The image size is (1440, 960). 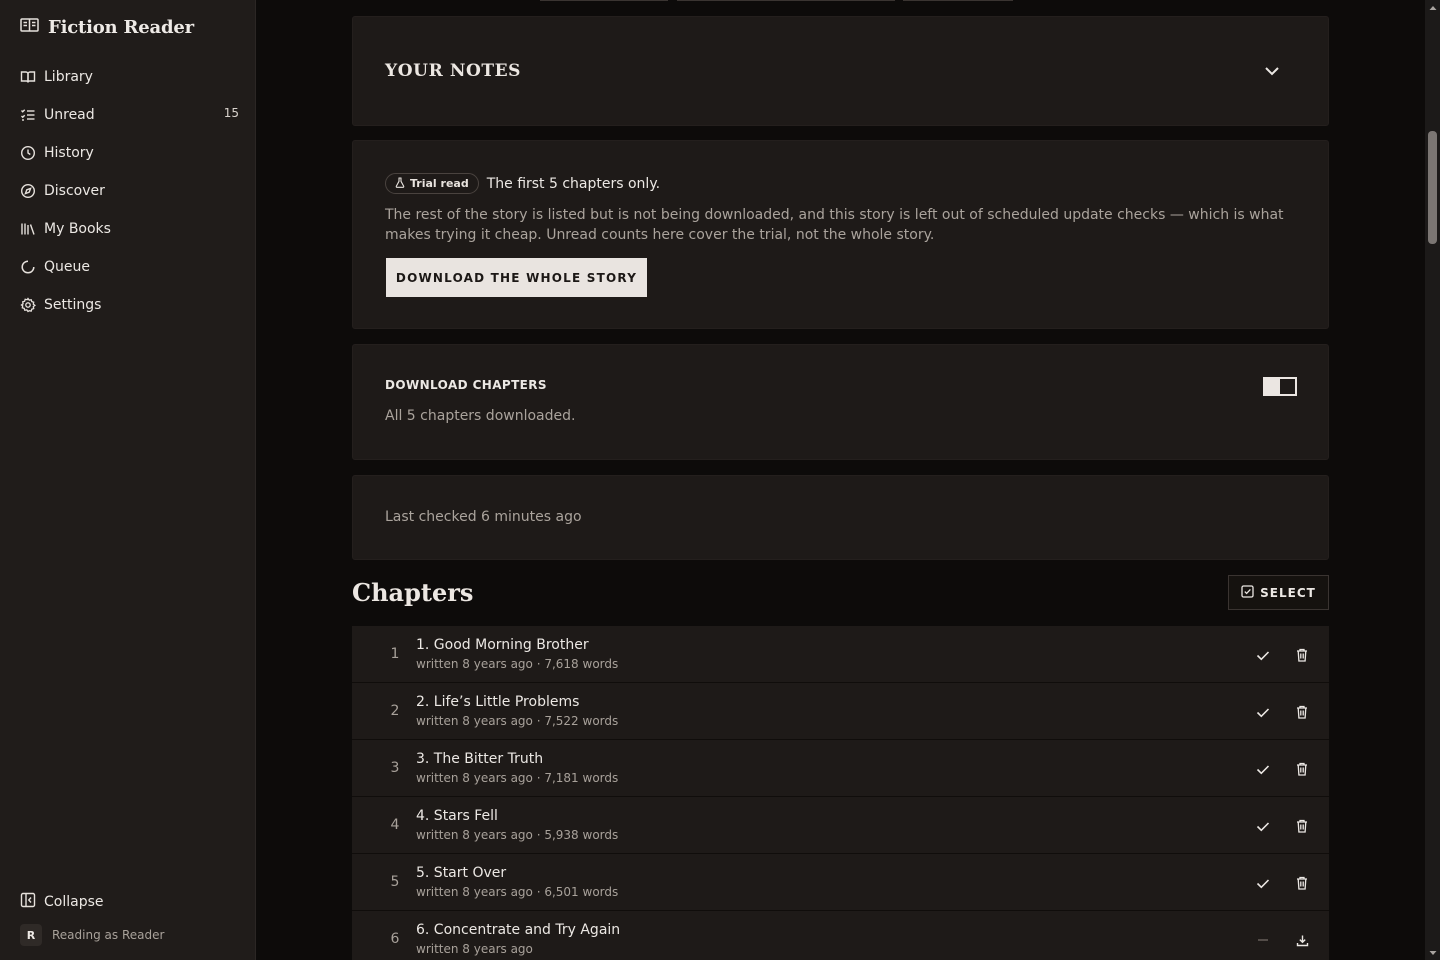 What do you see at coordinates (1287, 386) in the screenshot?
I see `toggle-knob` at bounding box center [1287, 386].